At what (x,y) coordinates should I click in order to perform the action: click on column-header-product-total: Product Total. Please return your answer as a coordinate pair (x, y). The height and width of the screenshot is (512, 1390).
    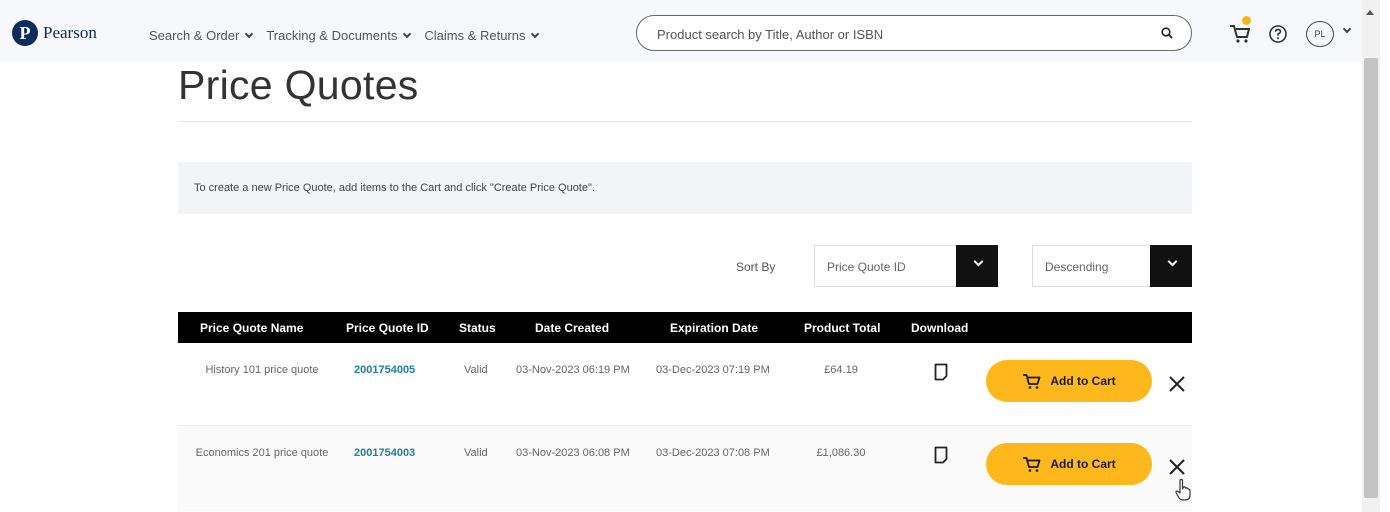
    Looking at the image, I should click on (842, 328).